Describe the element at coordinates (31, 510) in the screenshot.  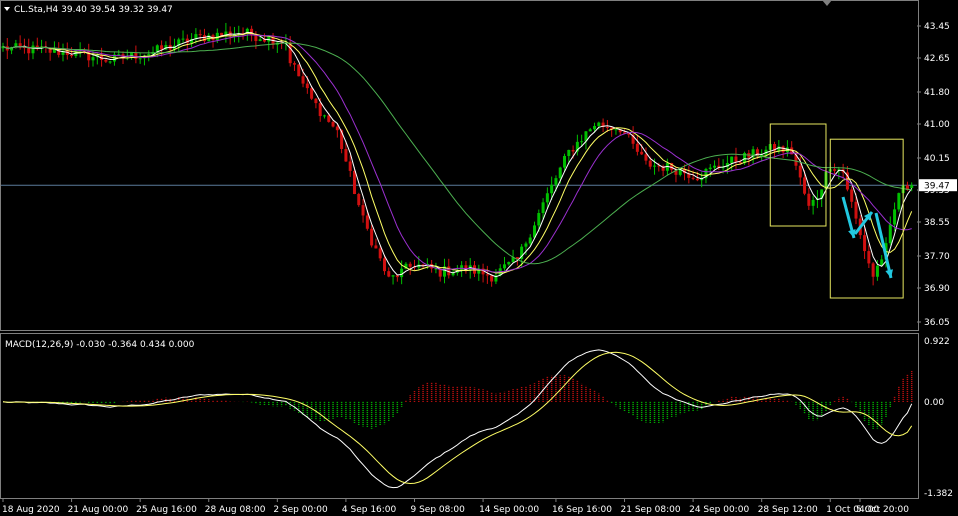
I see `time-tick-label: 18 Aug 2020` at that location.